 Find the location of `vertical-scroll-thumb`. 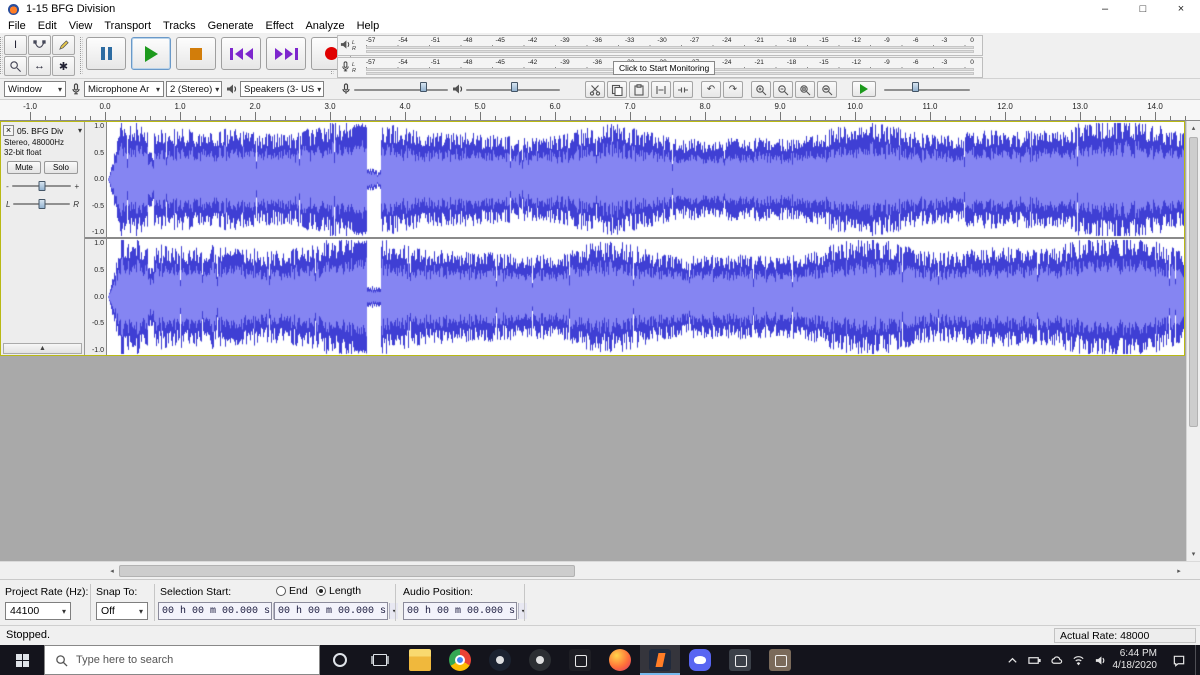

vertical-scroll-thumb is located at coordinates (1193, 282).